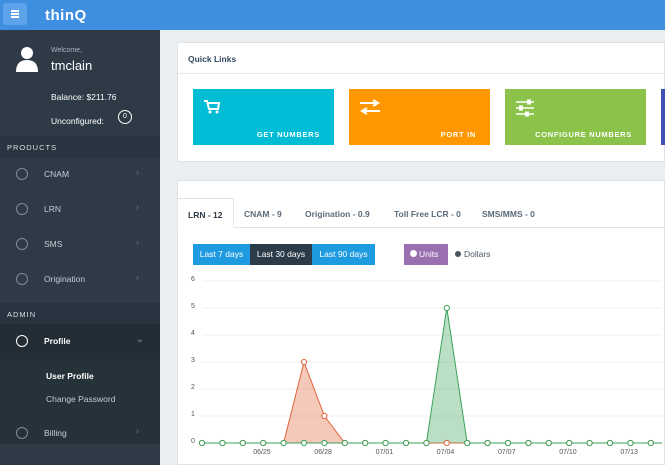 This screenshot has width=665, height=465. I want to click on submenu-item-change-password: Change Password, so click(80, 399).